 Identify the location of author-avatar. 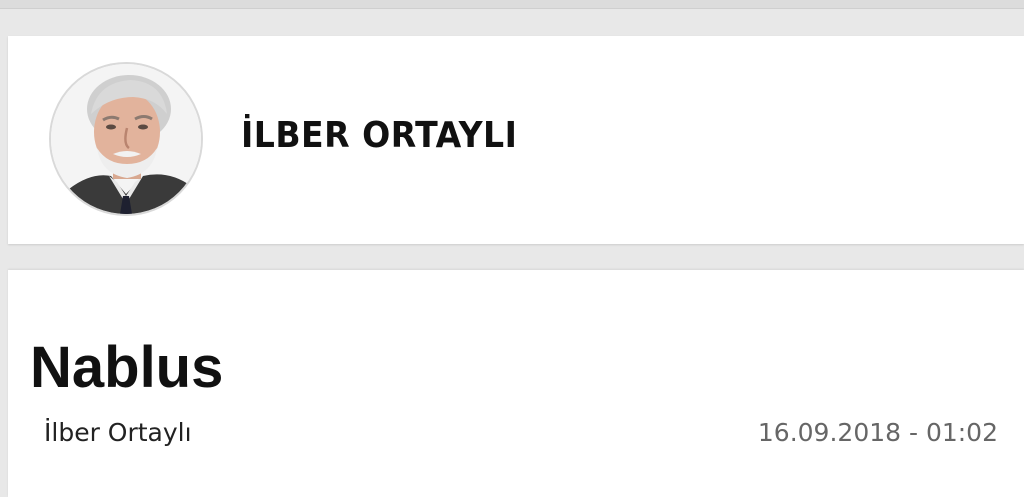
(126, 139).